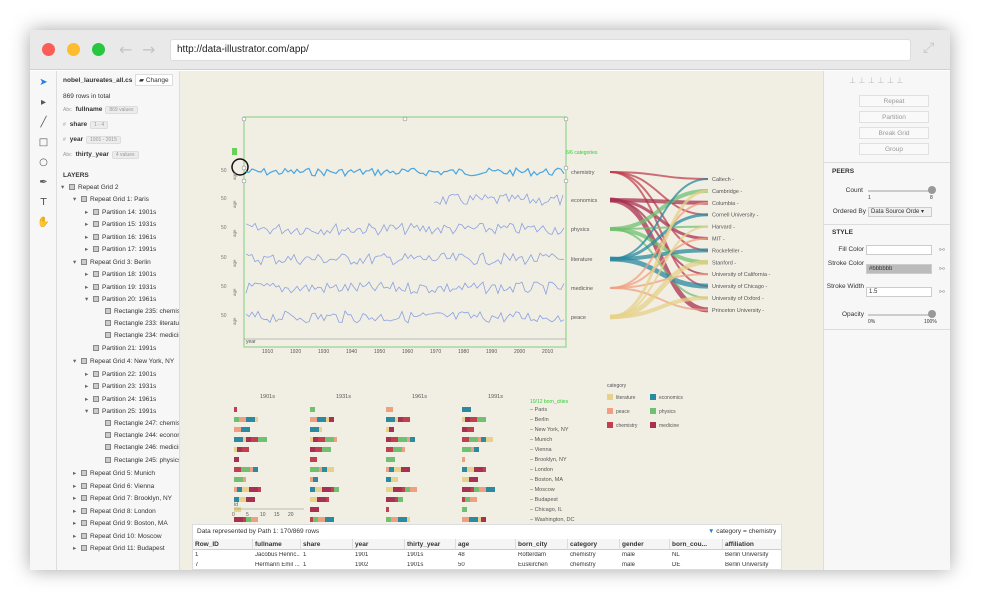 This screenshot has width=981, height=601. I want to click on layer-item: Rectangle 245: physics, so click(138, 460).